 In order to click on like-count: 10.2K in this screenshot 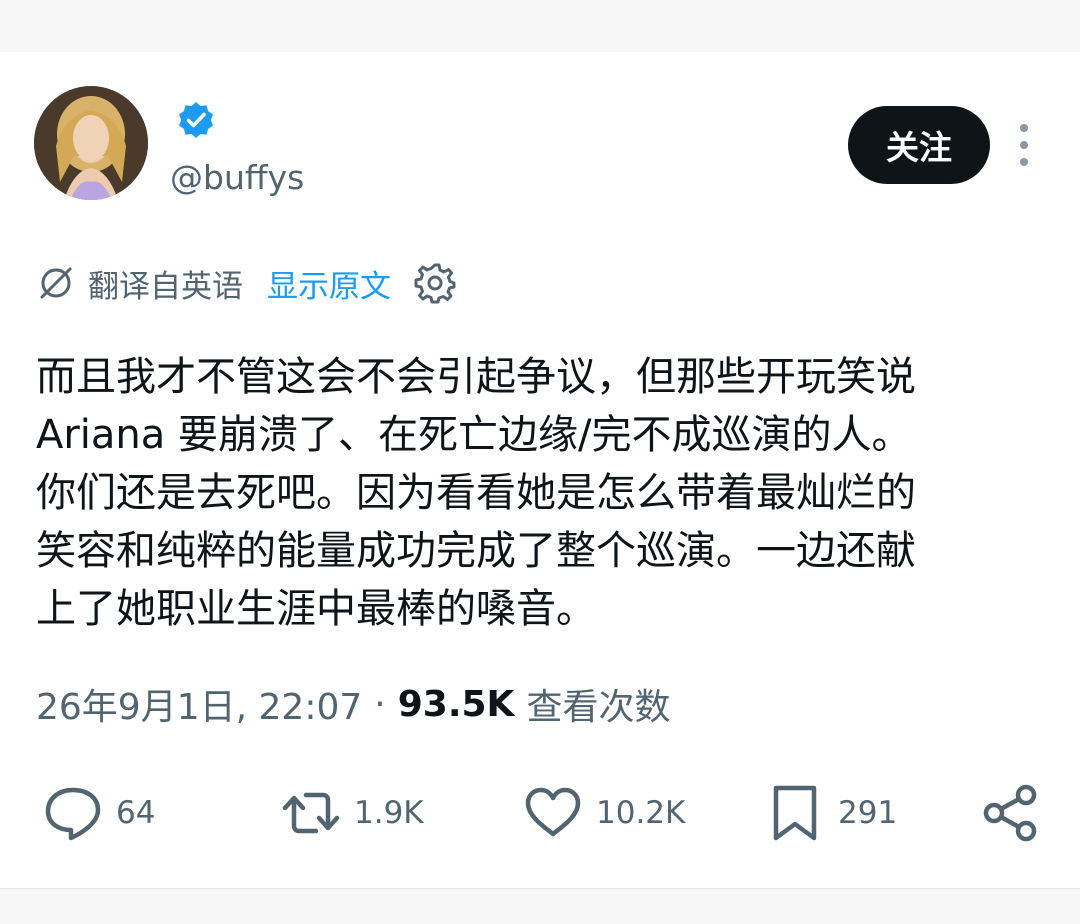, I will do `click(641, 813)`.